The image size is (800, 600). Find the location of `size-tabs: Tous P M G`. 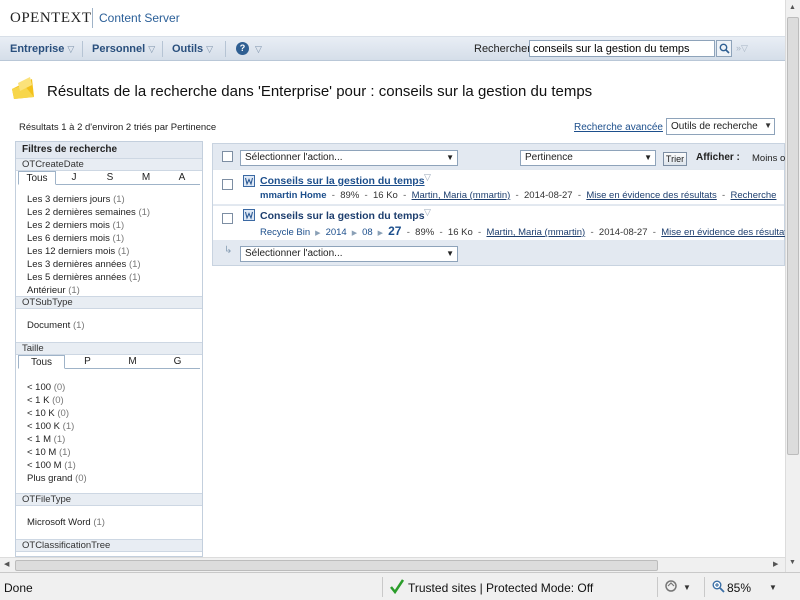

size-tabs: Tous P M G is located at coordinates (109, 362).